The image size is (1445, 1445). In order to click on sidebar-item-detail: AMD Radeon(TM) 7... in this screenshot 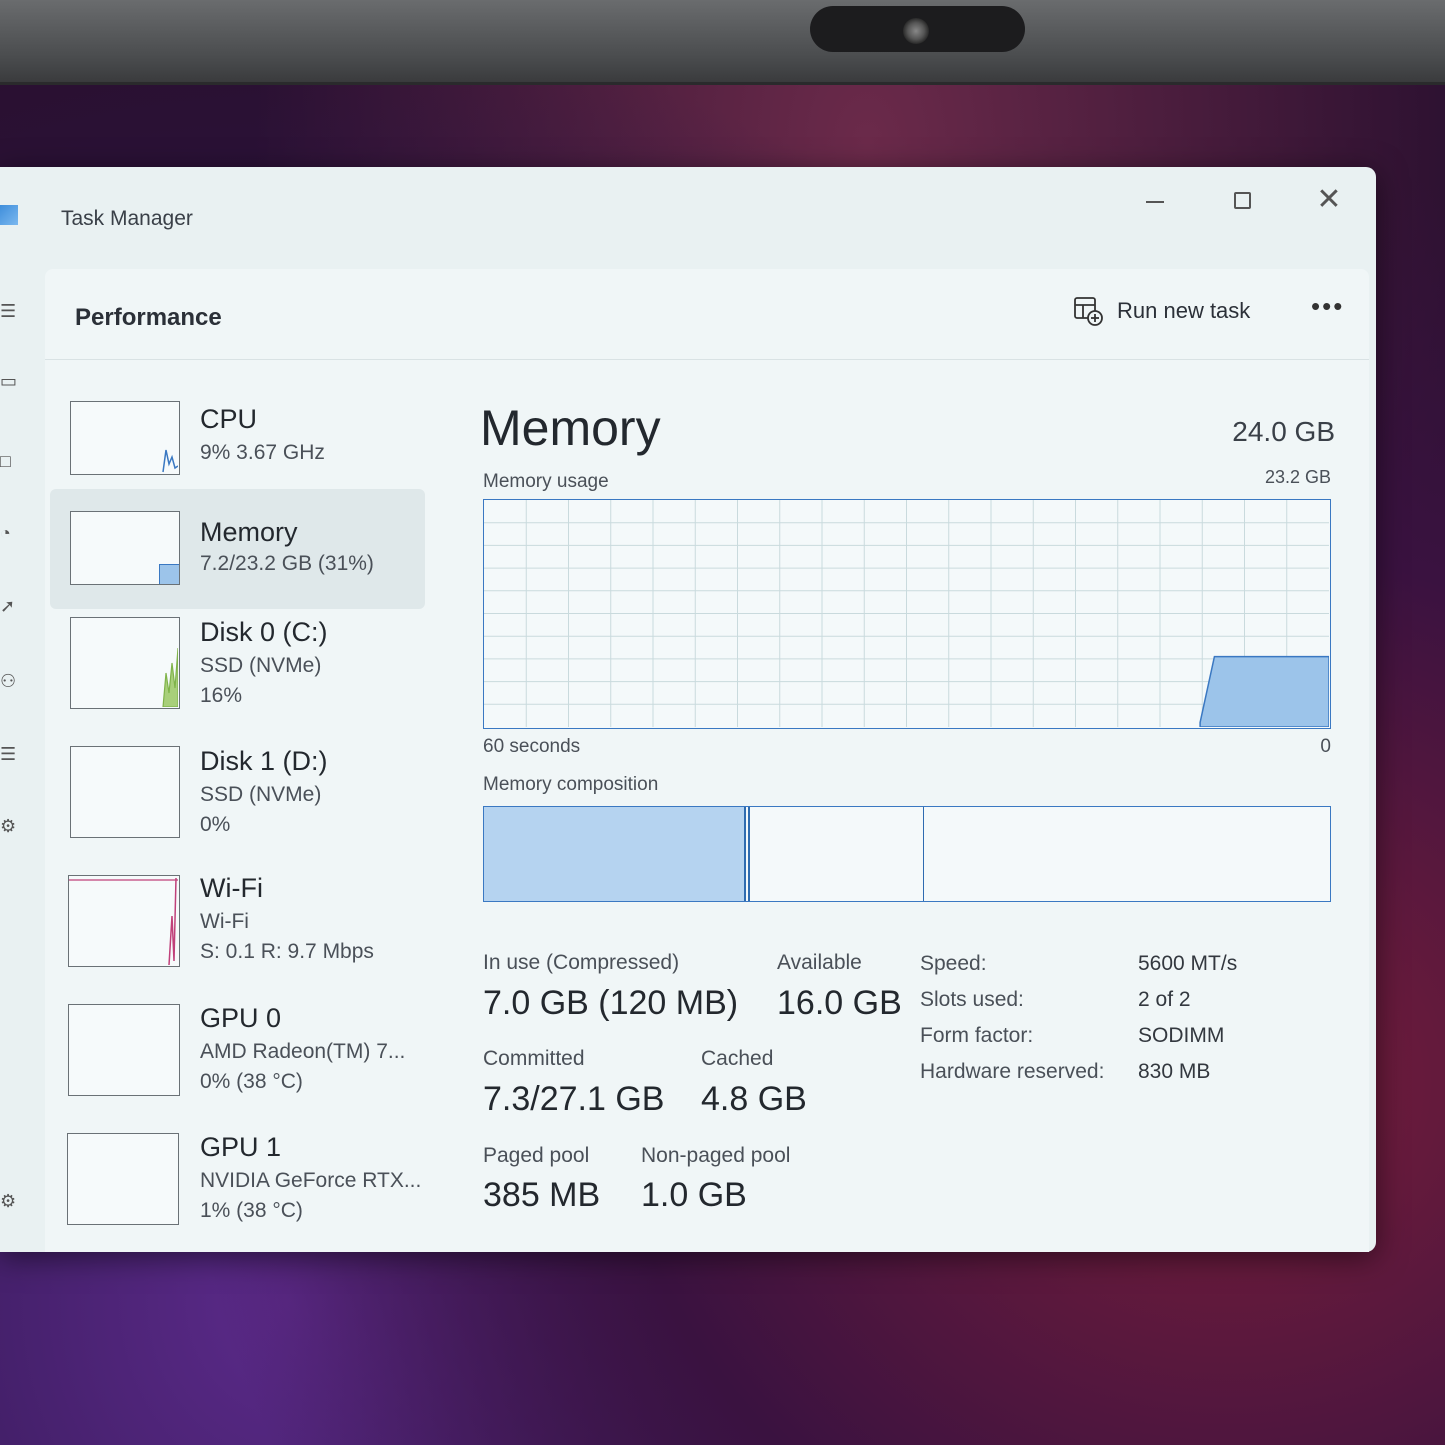, I will do `click(303, 1051)`.